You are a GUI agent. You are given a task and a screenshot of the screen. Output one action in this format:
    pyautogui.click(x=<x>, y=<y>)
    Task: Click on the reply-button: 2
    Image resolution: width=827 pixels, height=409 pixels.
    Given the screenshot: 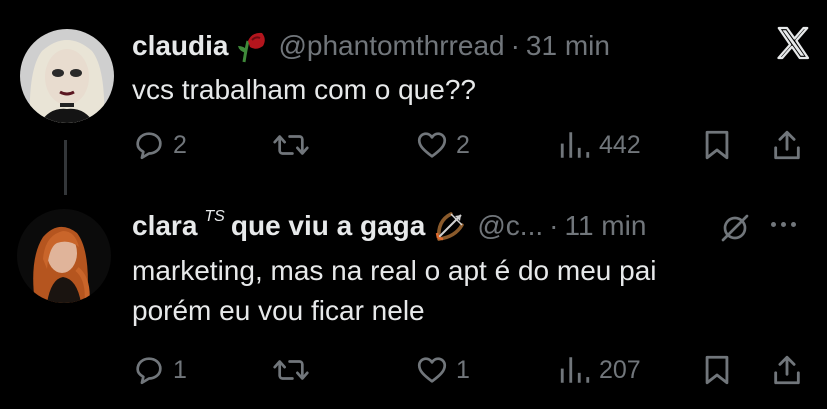 What is the action you would take?
    pyautogui.click(x=159, y=145)
    